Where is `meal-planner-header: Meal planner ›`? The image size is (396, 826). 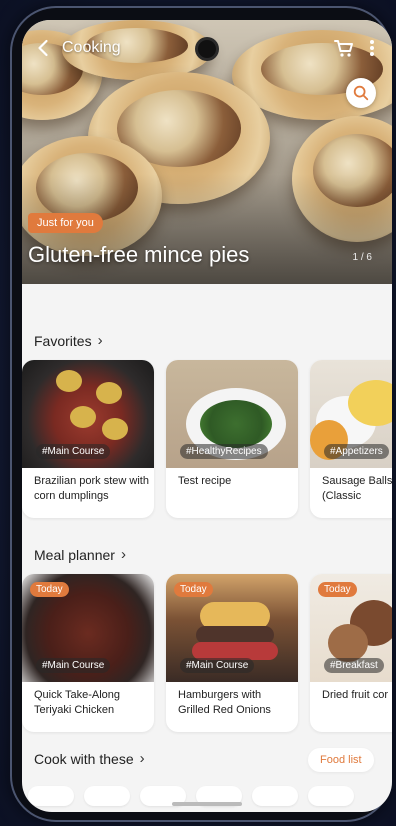 meal-planner-header: Meal planner › is located at coordinates (80, 554).